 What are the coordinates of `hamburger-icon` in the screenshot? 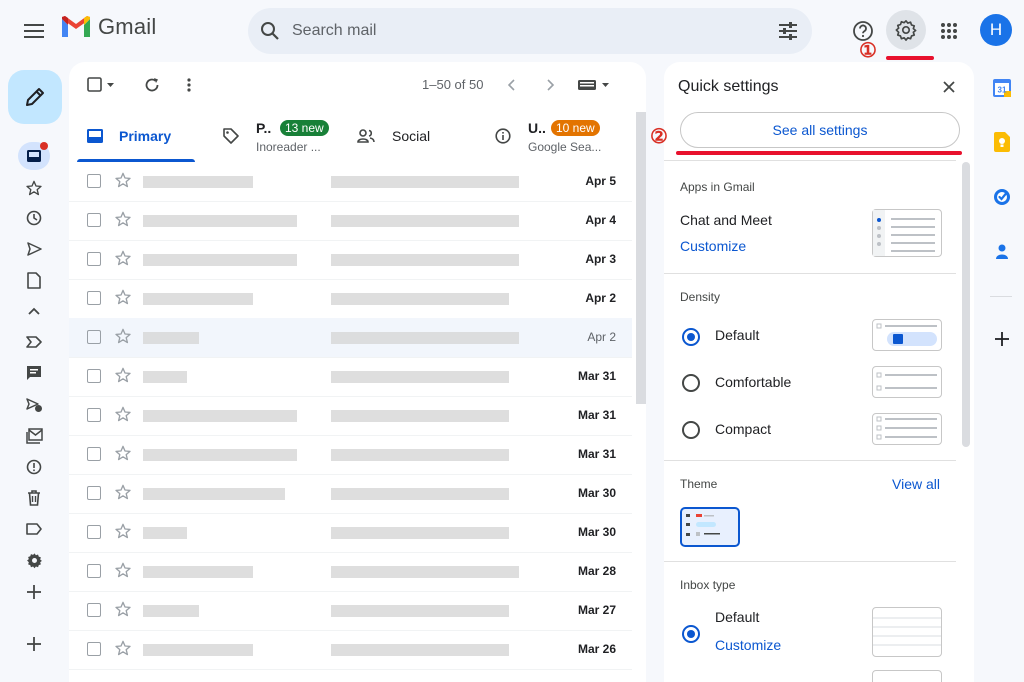 It's located at (34, 31).